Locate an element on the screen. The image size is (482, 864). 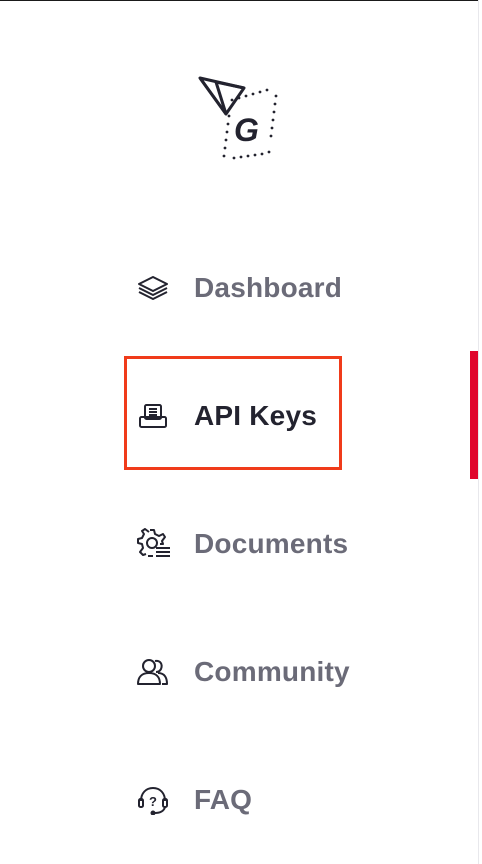
nav-item-dashboard: Dashboard is located at coordinates (239, 288).